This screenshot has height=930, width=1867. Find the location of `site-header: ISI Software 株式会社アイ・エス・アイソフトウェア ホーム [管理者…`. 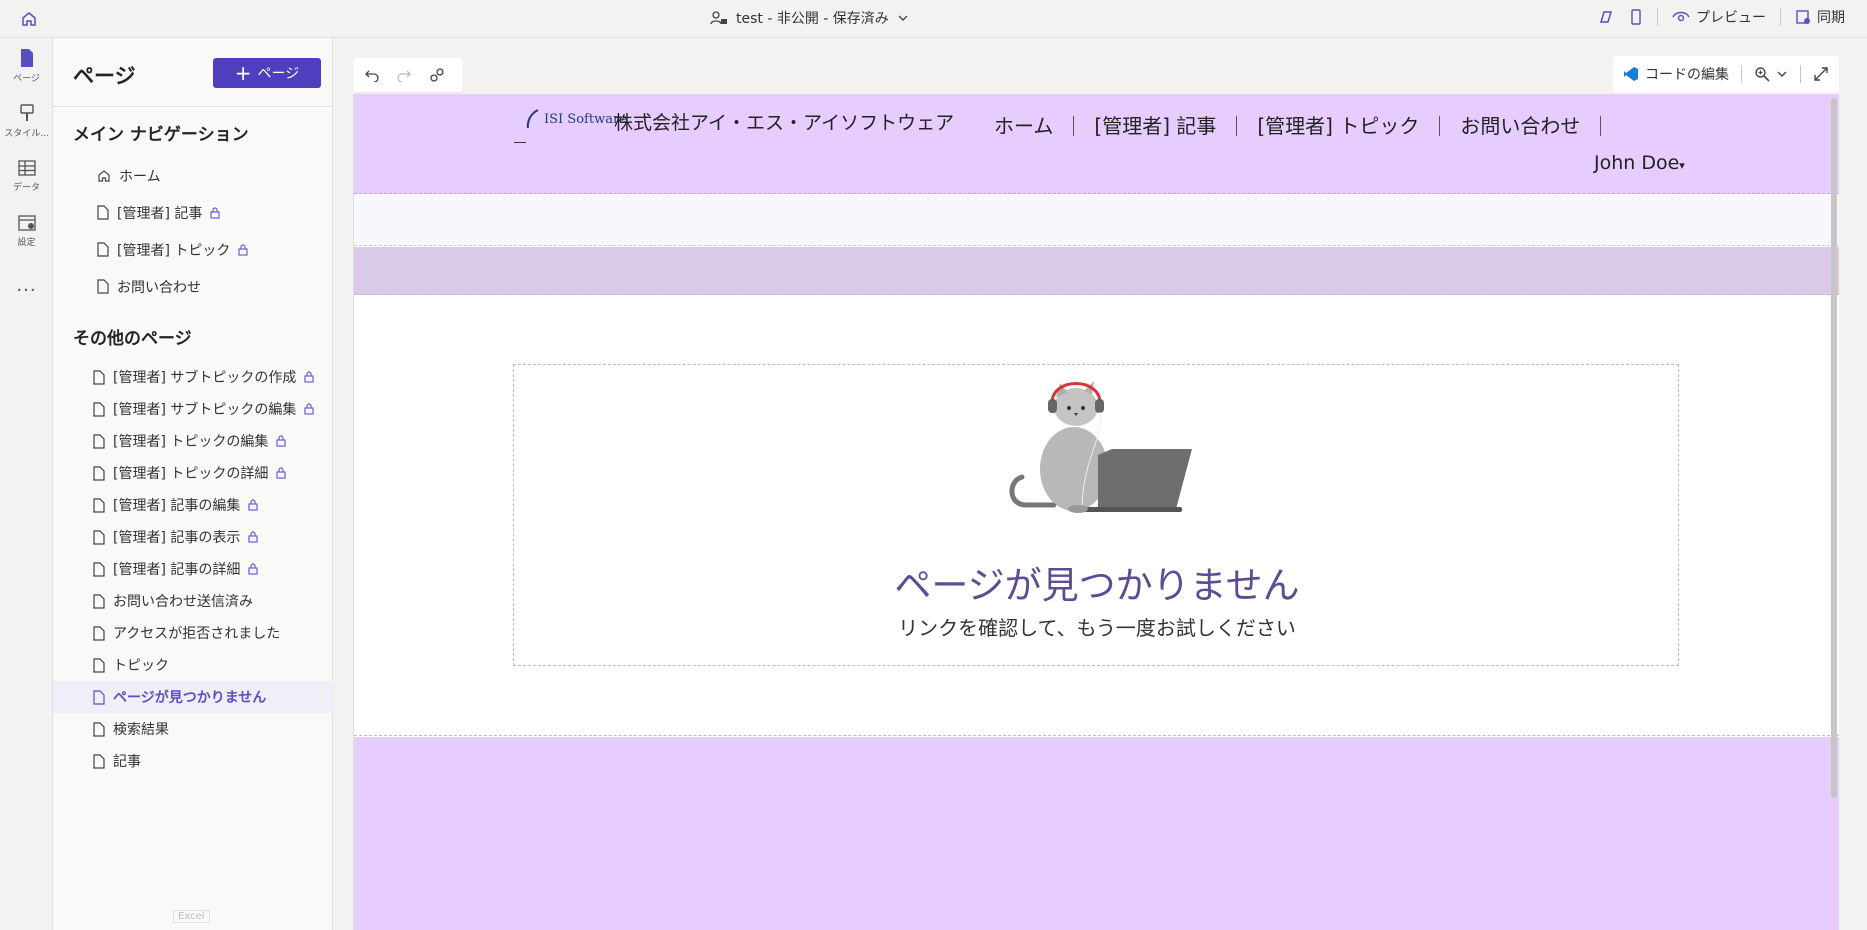

site-header: ISI Software 株式会社アイ・エス・アイソフトウェア ホーム [管理者… is located at coordinates (1096, 144).